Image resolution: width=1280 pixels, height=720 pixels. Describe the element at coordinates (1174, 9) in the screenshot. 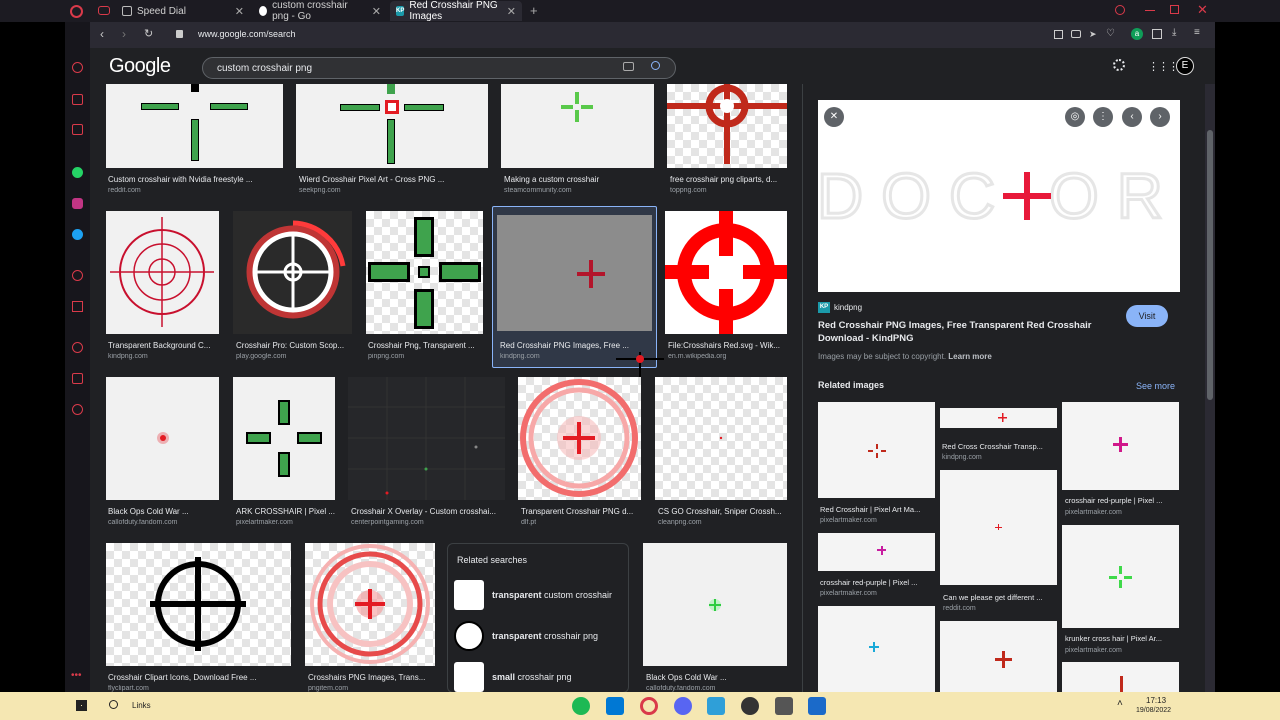

I see `restore-button` at that location.